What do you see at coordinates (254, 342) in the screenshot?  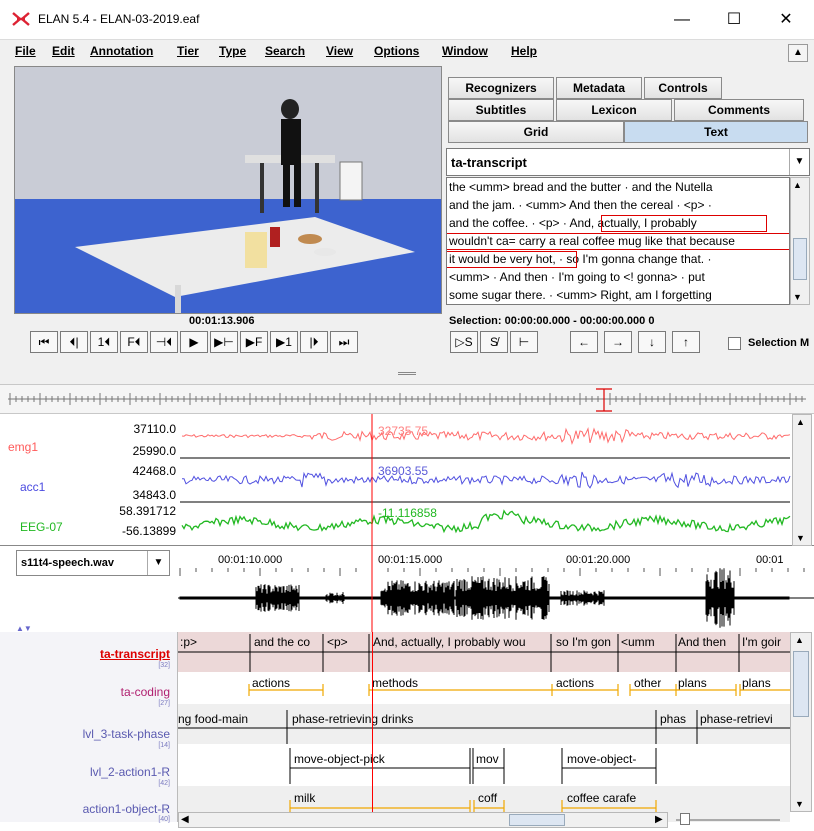 I see `next-frame-button: ▶F` at bounding box center [254, 342].